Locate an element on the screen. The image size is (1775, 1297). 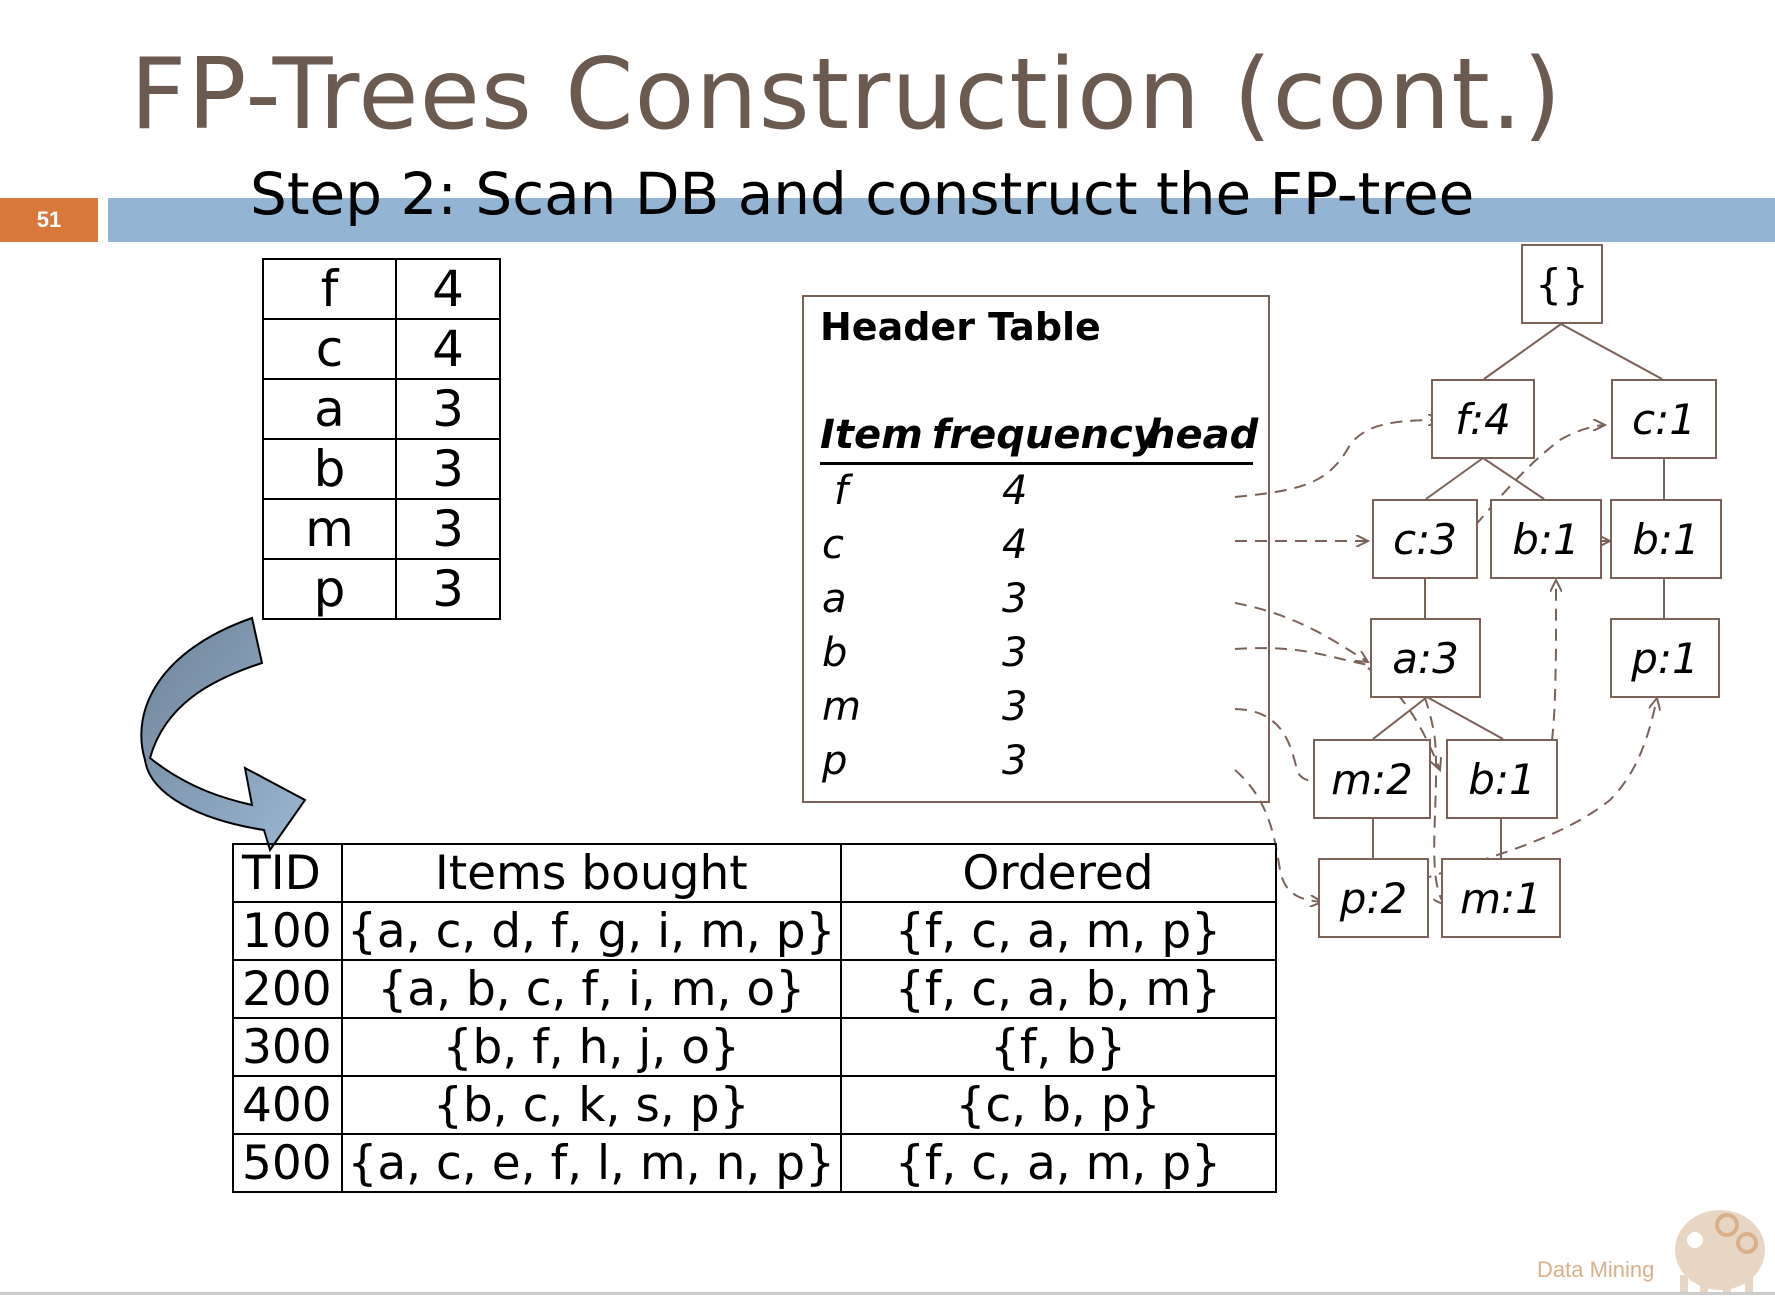
col-frequency-header: frequency is located at coordinates (1045, 435).